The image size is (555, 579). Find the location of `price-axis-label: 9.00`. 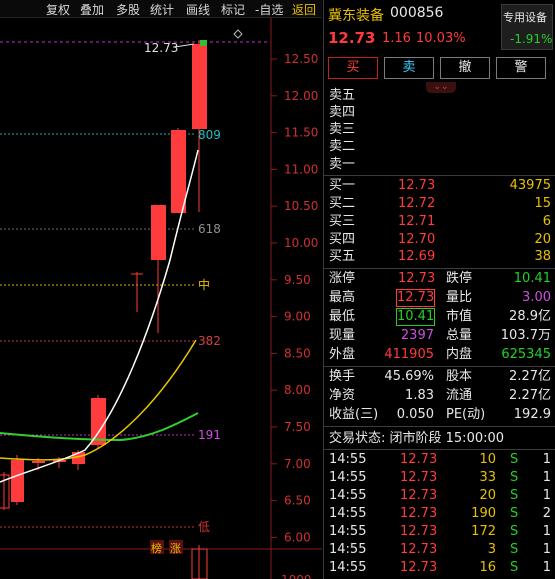

price-axis-label: 9.00 is located at coordinates (297, 317).